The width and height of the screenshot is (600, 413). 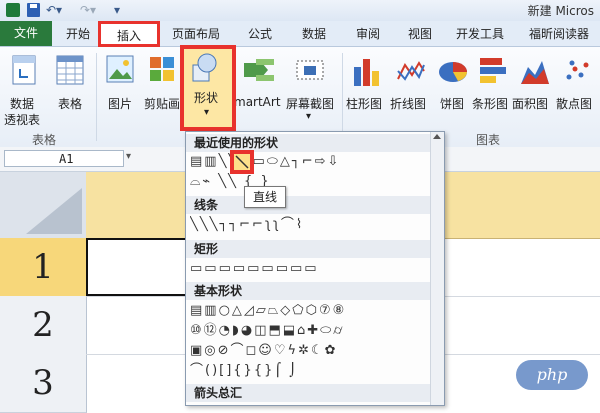 I want to click on line-chart-label: 折线图, so click(x=408, y=104).